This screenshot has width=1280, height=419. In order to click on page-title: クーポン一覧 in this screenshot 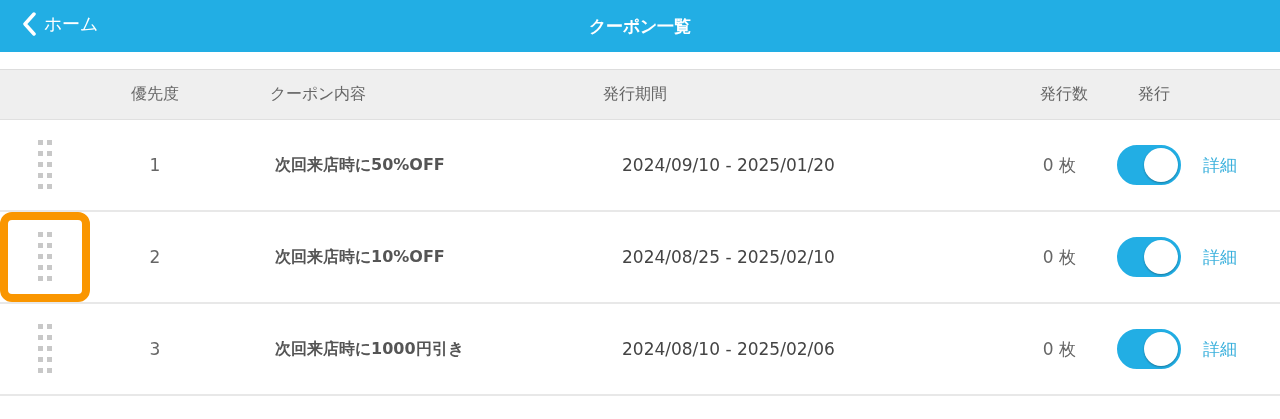, I will do `click(640, 26)`.